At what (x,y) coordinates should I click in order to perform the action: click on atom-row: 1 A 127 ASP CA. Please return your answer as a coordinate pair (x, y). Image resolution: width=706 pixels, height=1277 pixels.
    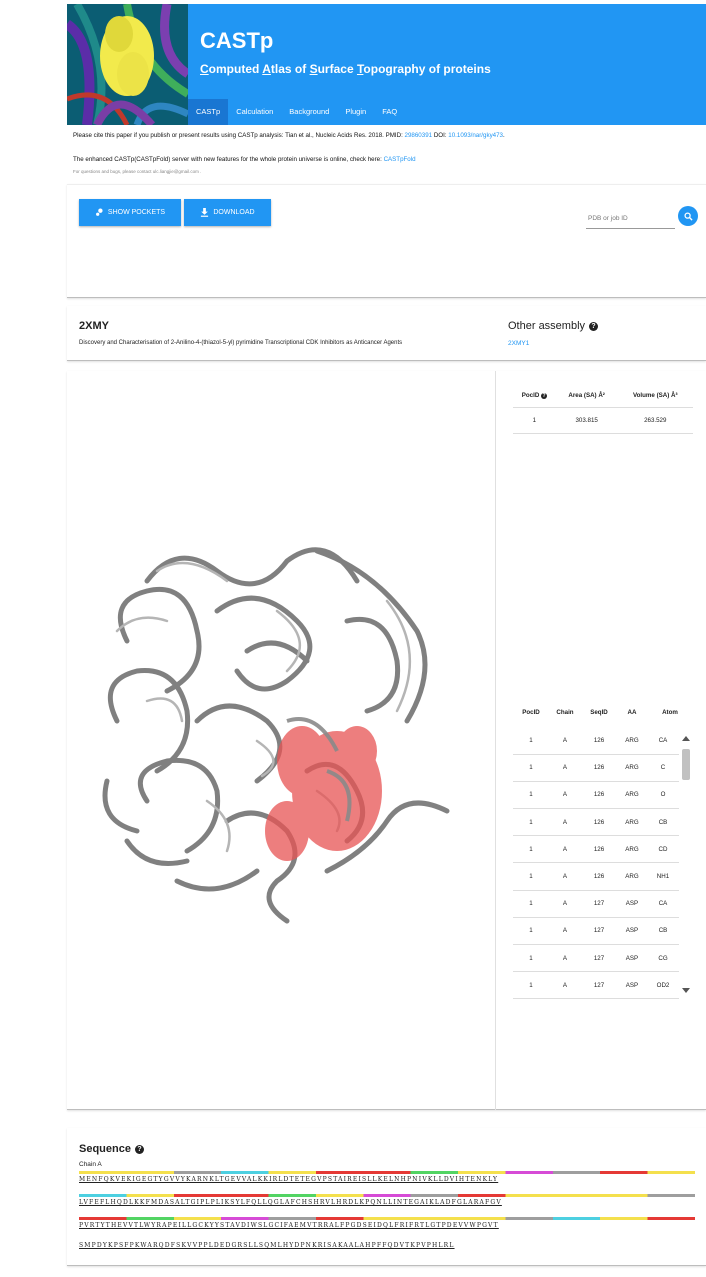
    Looking at the image, I should click on (596, 904).